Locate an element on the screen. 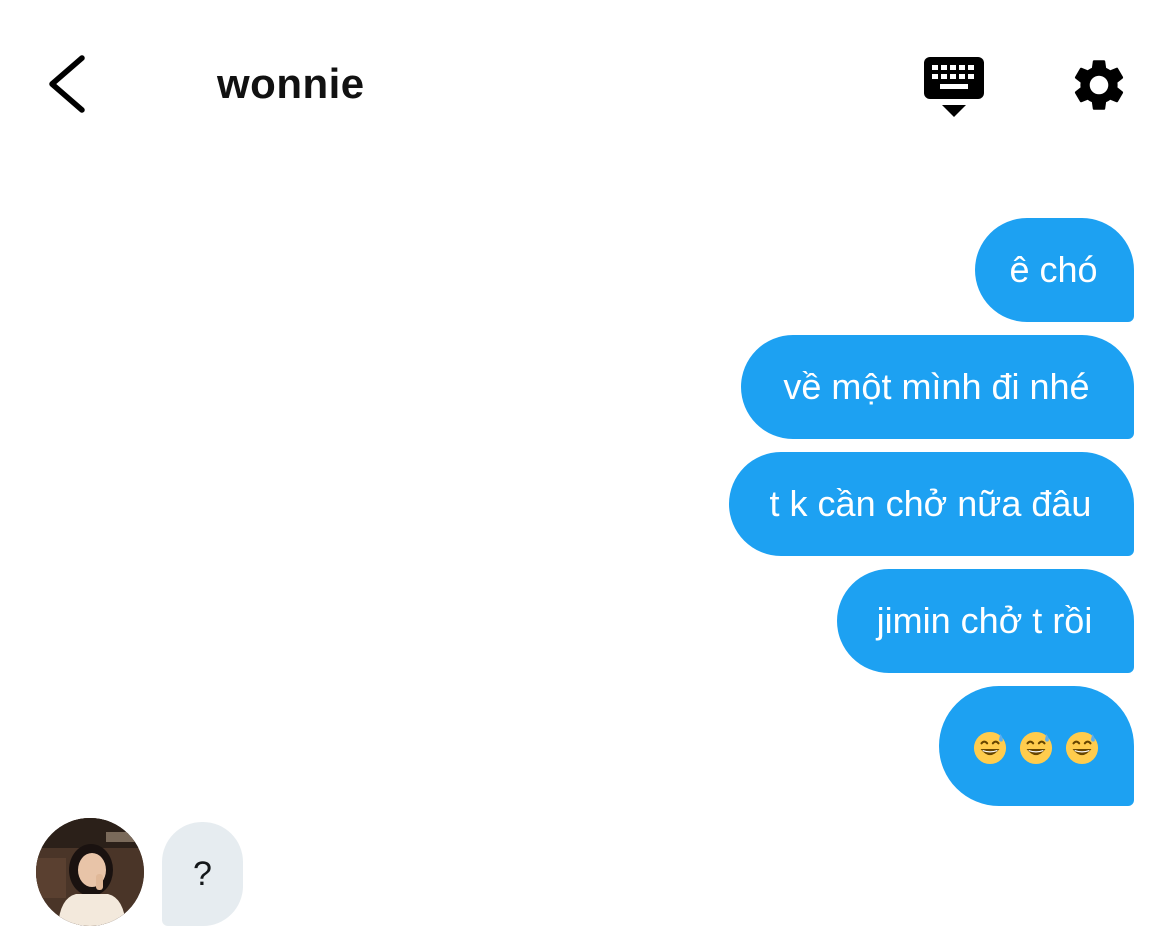 The width and height of the screenshot is (1170, 937). received-message: ? is located at coordinates (202, 874).